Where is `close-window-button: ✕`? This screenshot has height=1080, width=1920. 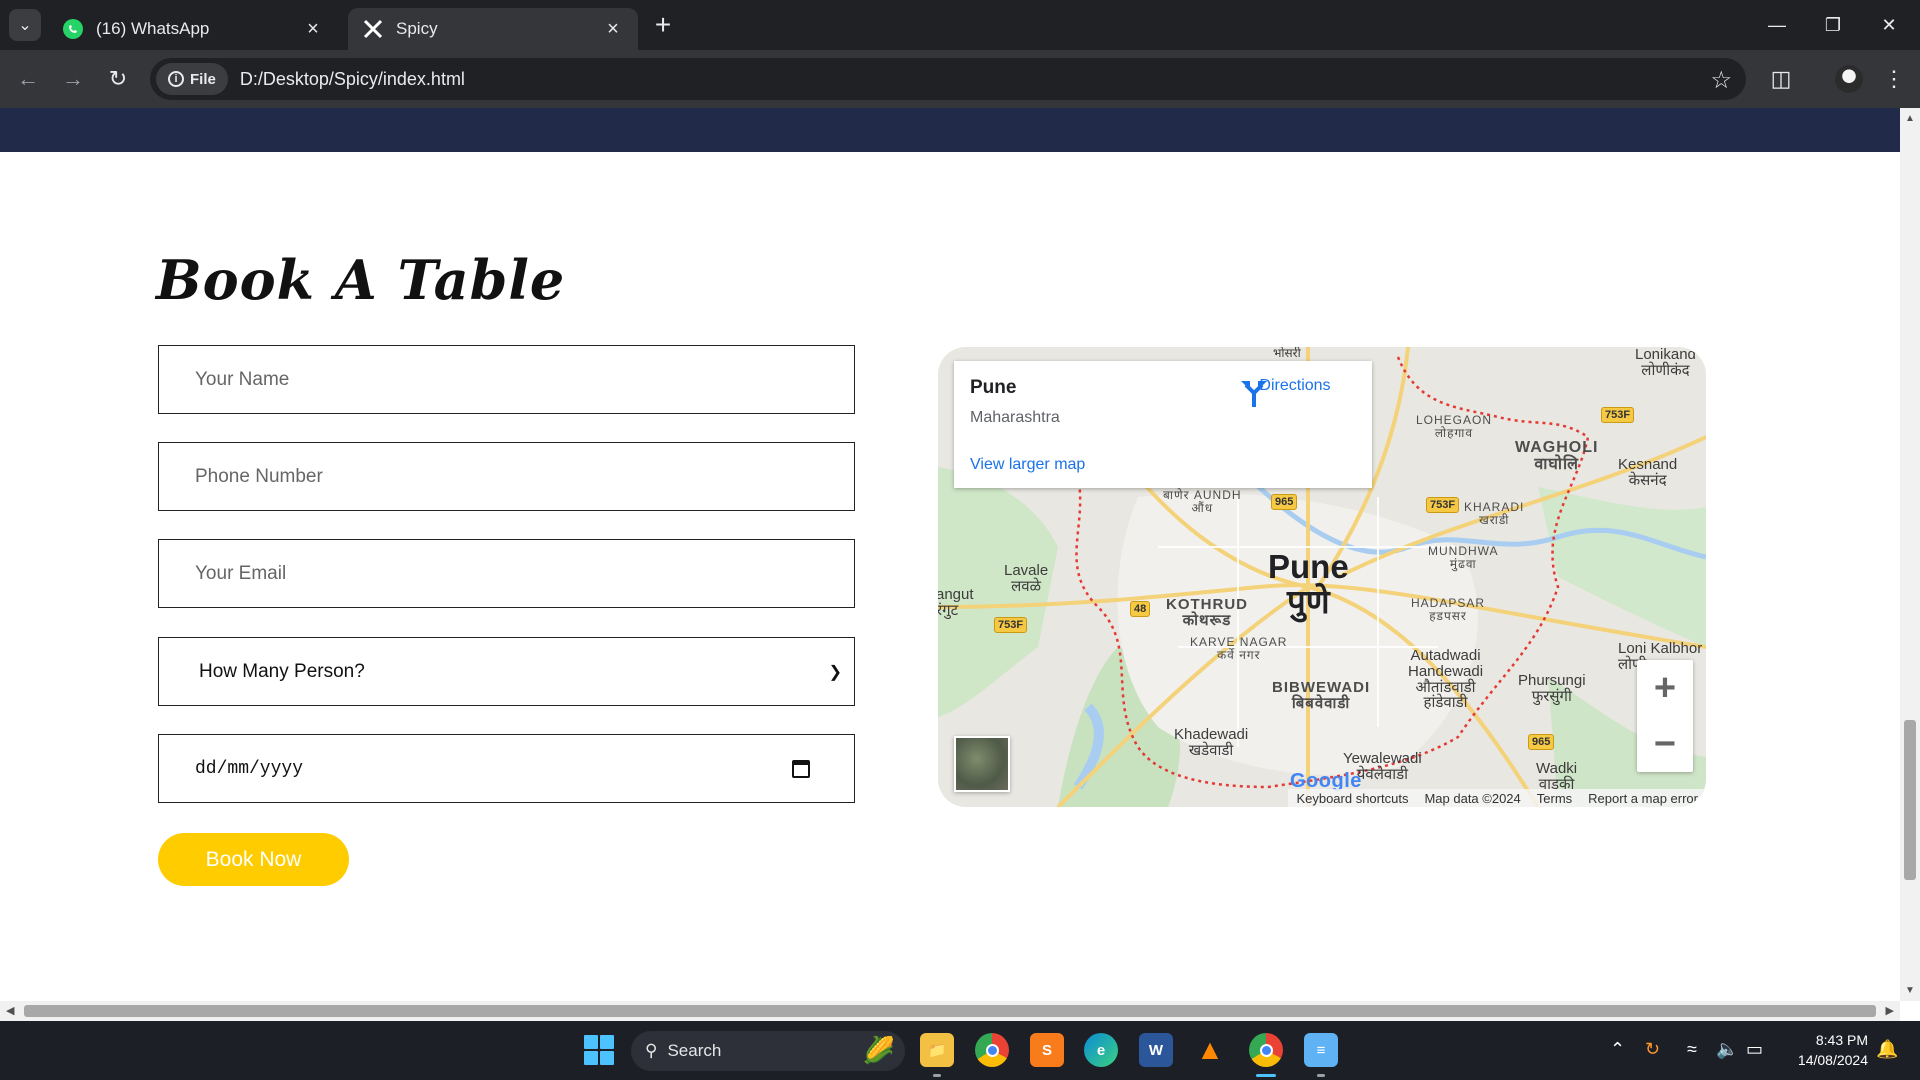
close-window-button: ✕ is located at coordinates (1889, 25).